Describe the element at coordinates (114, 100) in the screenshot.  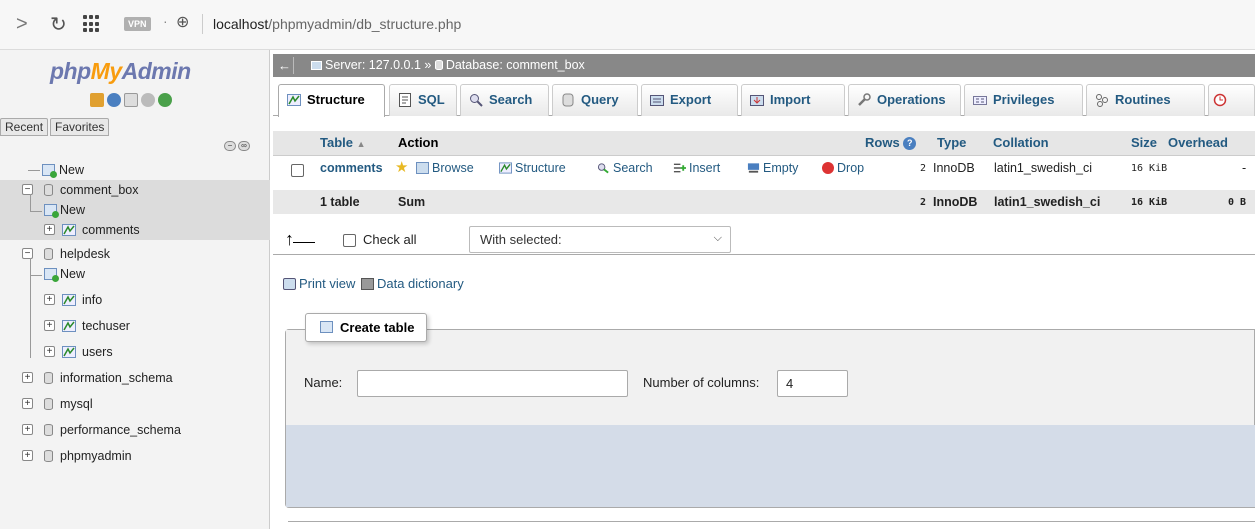
I see `logout-icon` at that location.